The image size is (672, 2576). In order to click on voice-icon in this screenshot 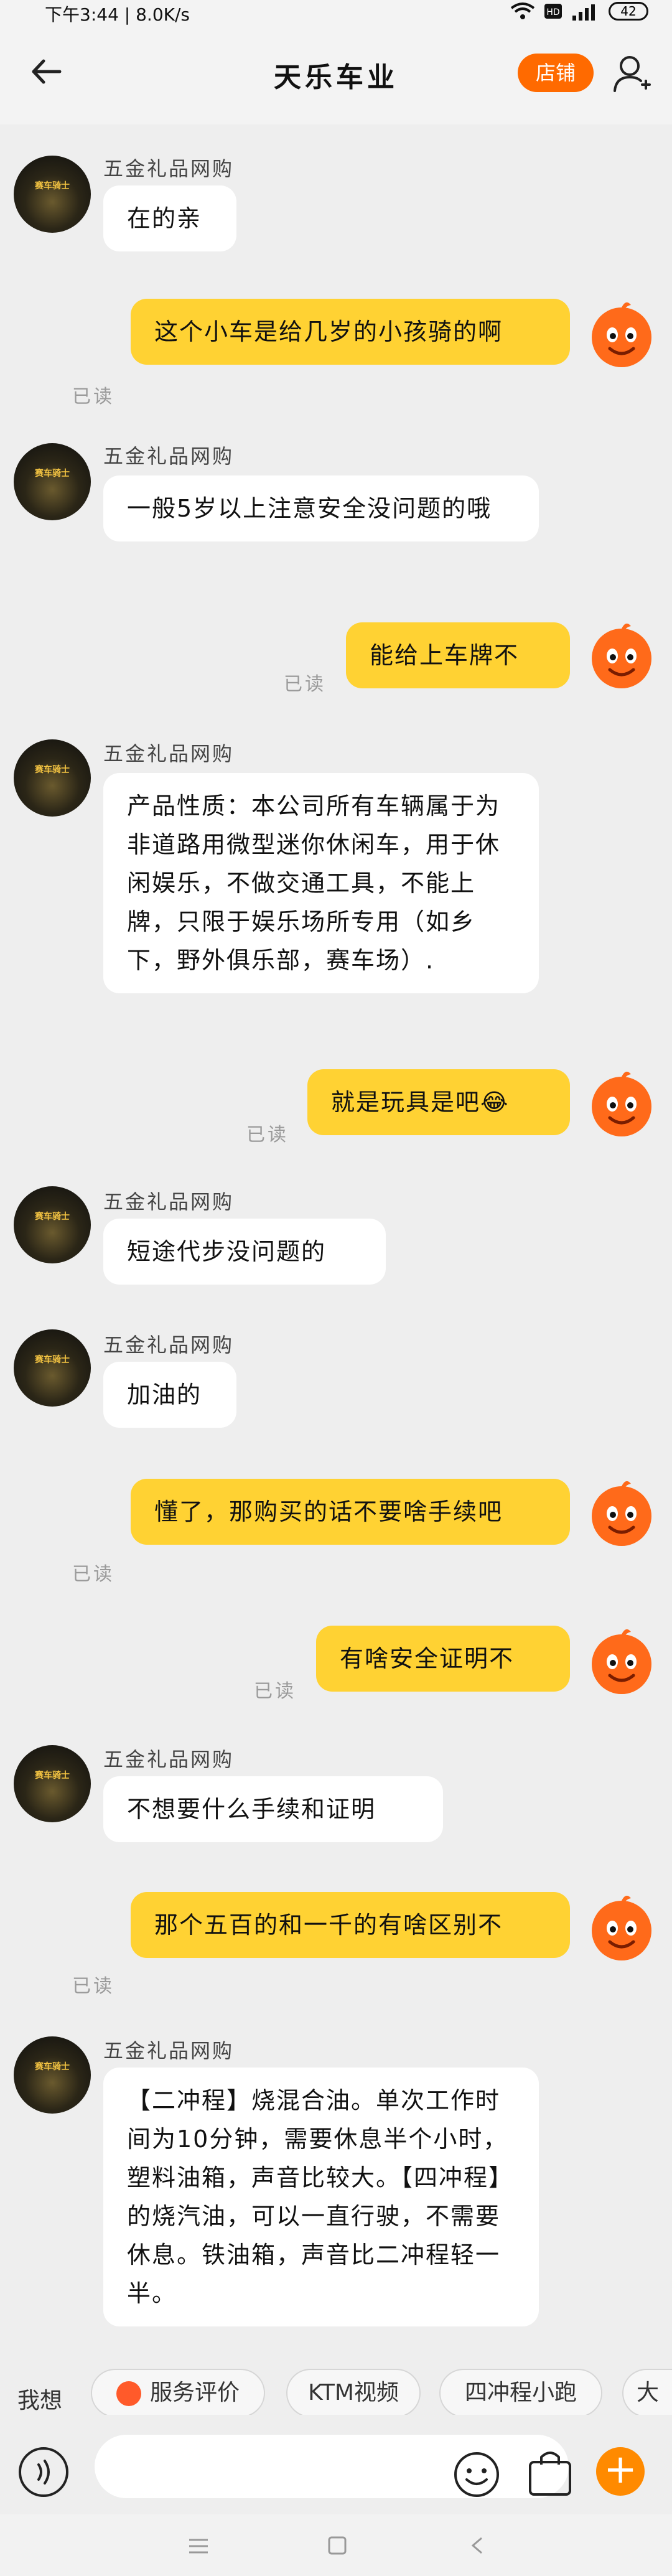, I will do `click(44, 2472)`.